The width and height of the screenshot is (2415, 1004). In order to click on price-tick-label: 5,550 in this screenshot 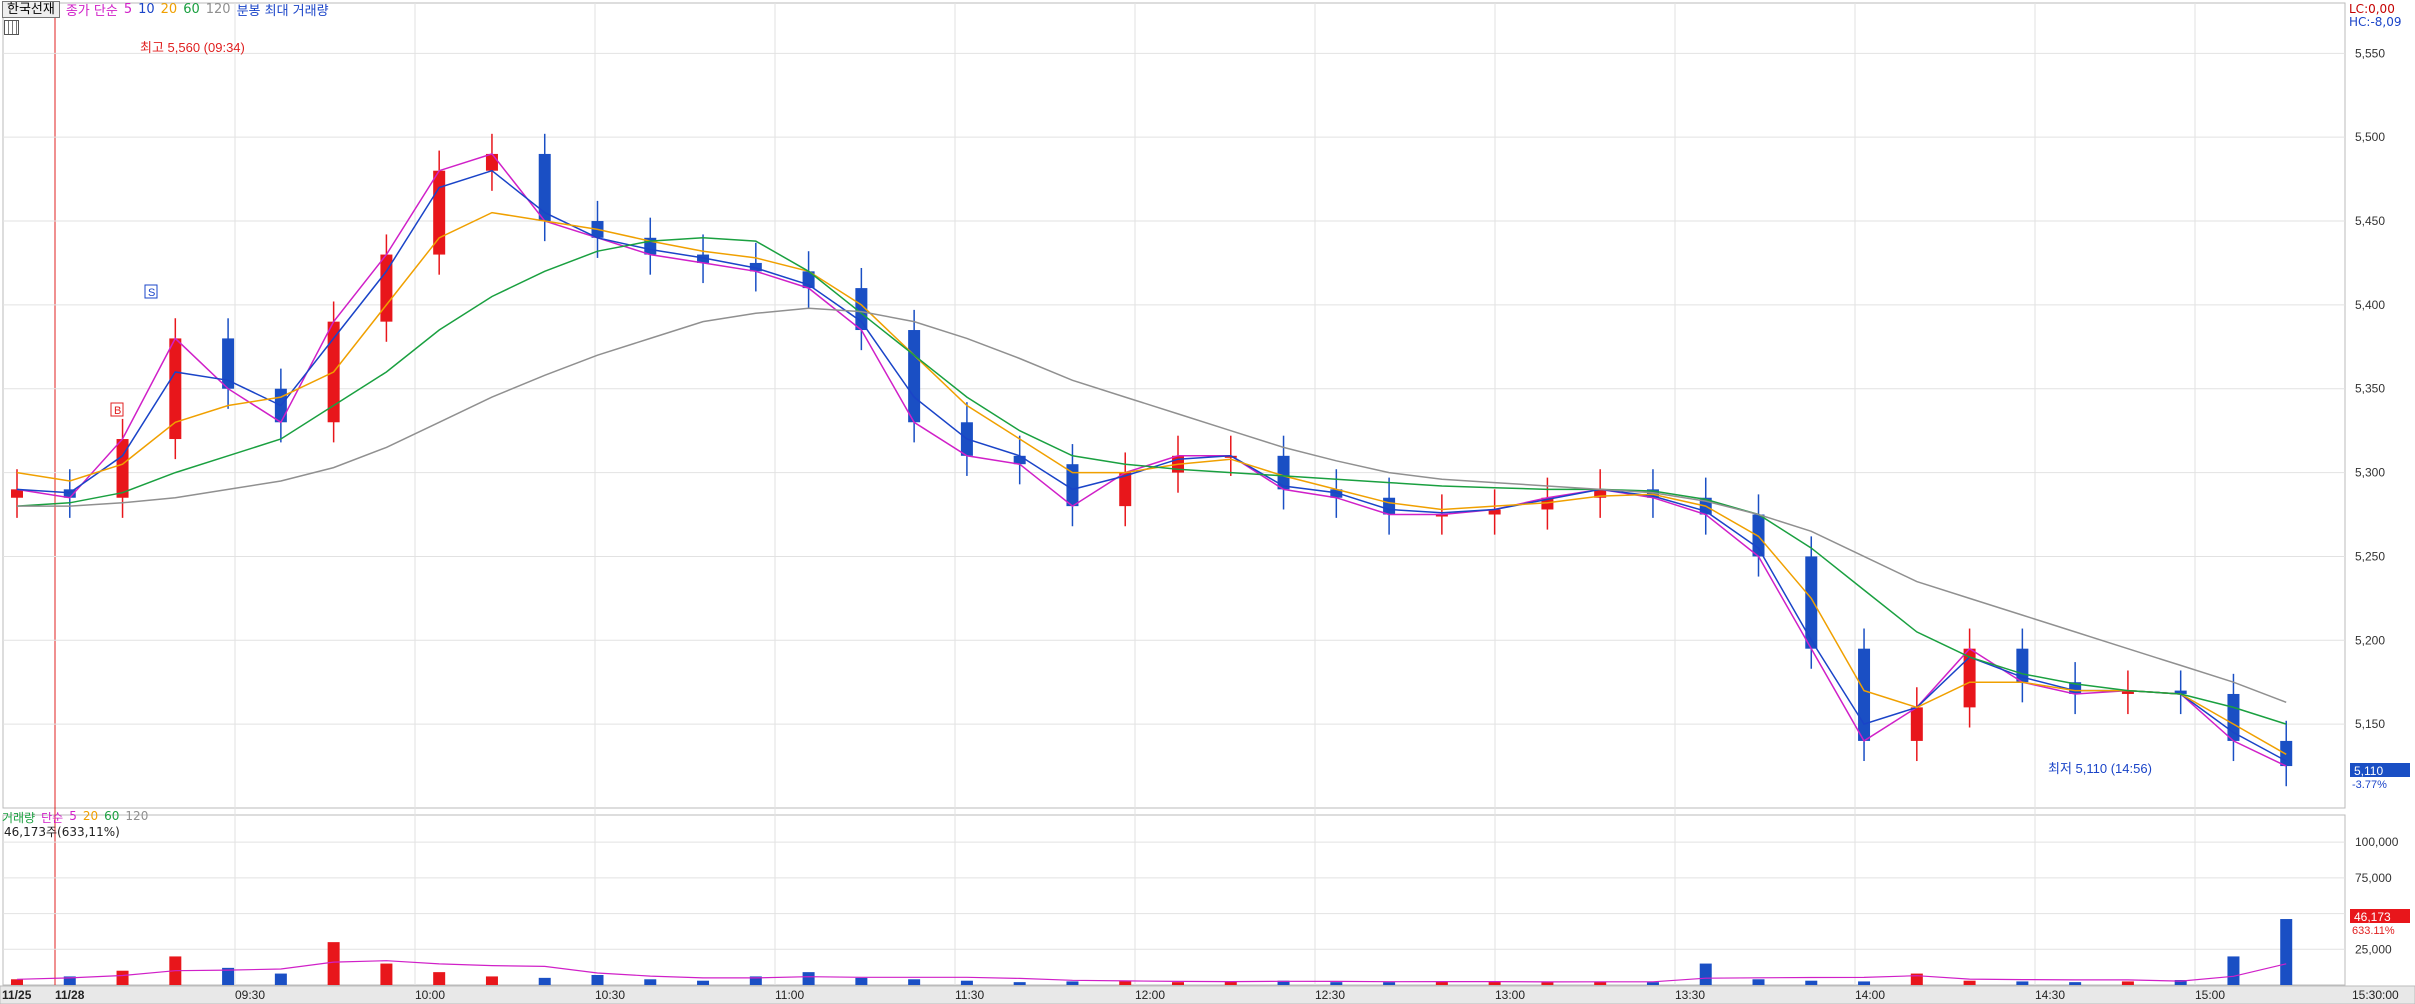, I will do `click(2370, 53)`.